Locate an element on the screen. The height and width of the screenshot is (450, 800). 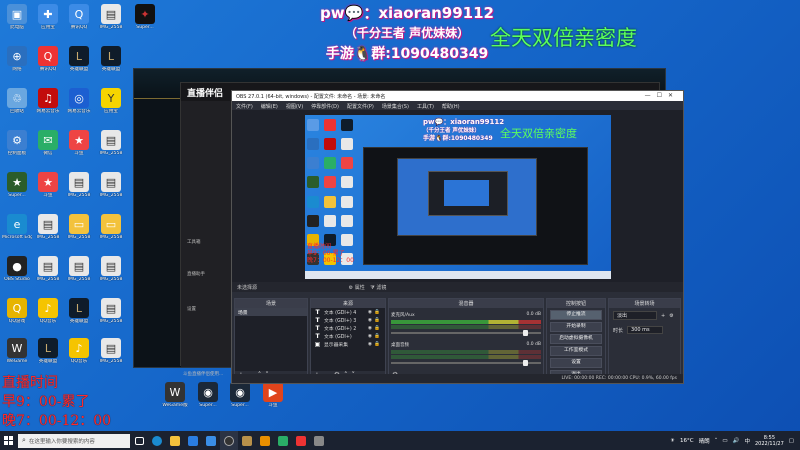
menu-help: 帮助(H) is located at coordinates (451, 106).